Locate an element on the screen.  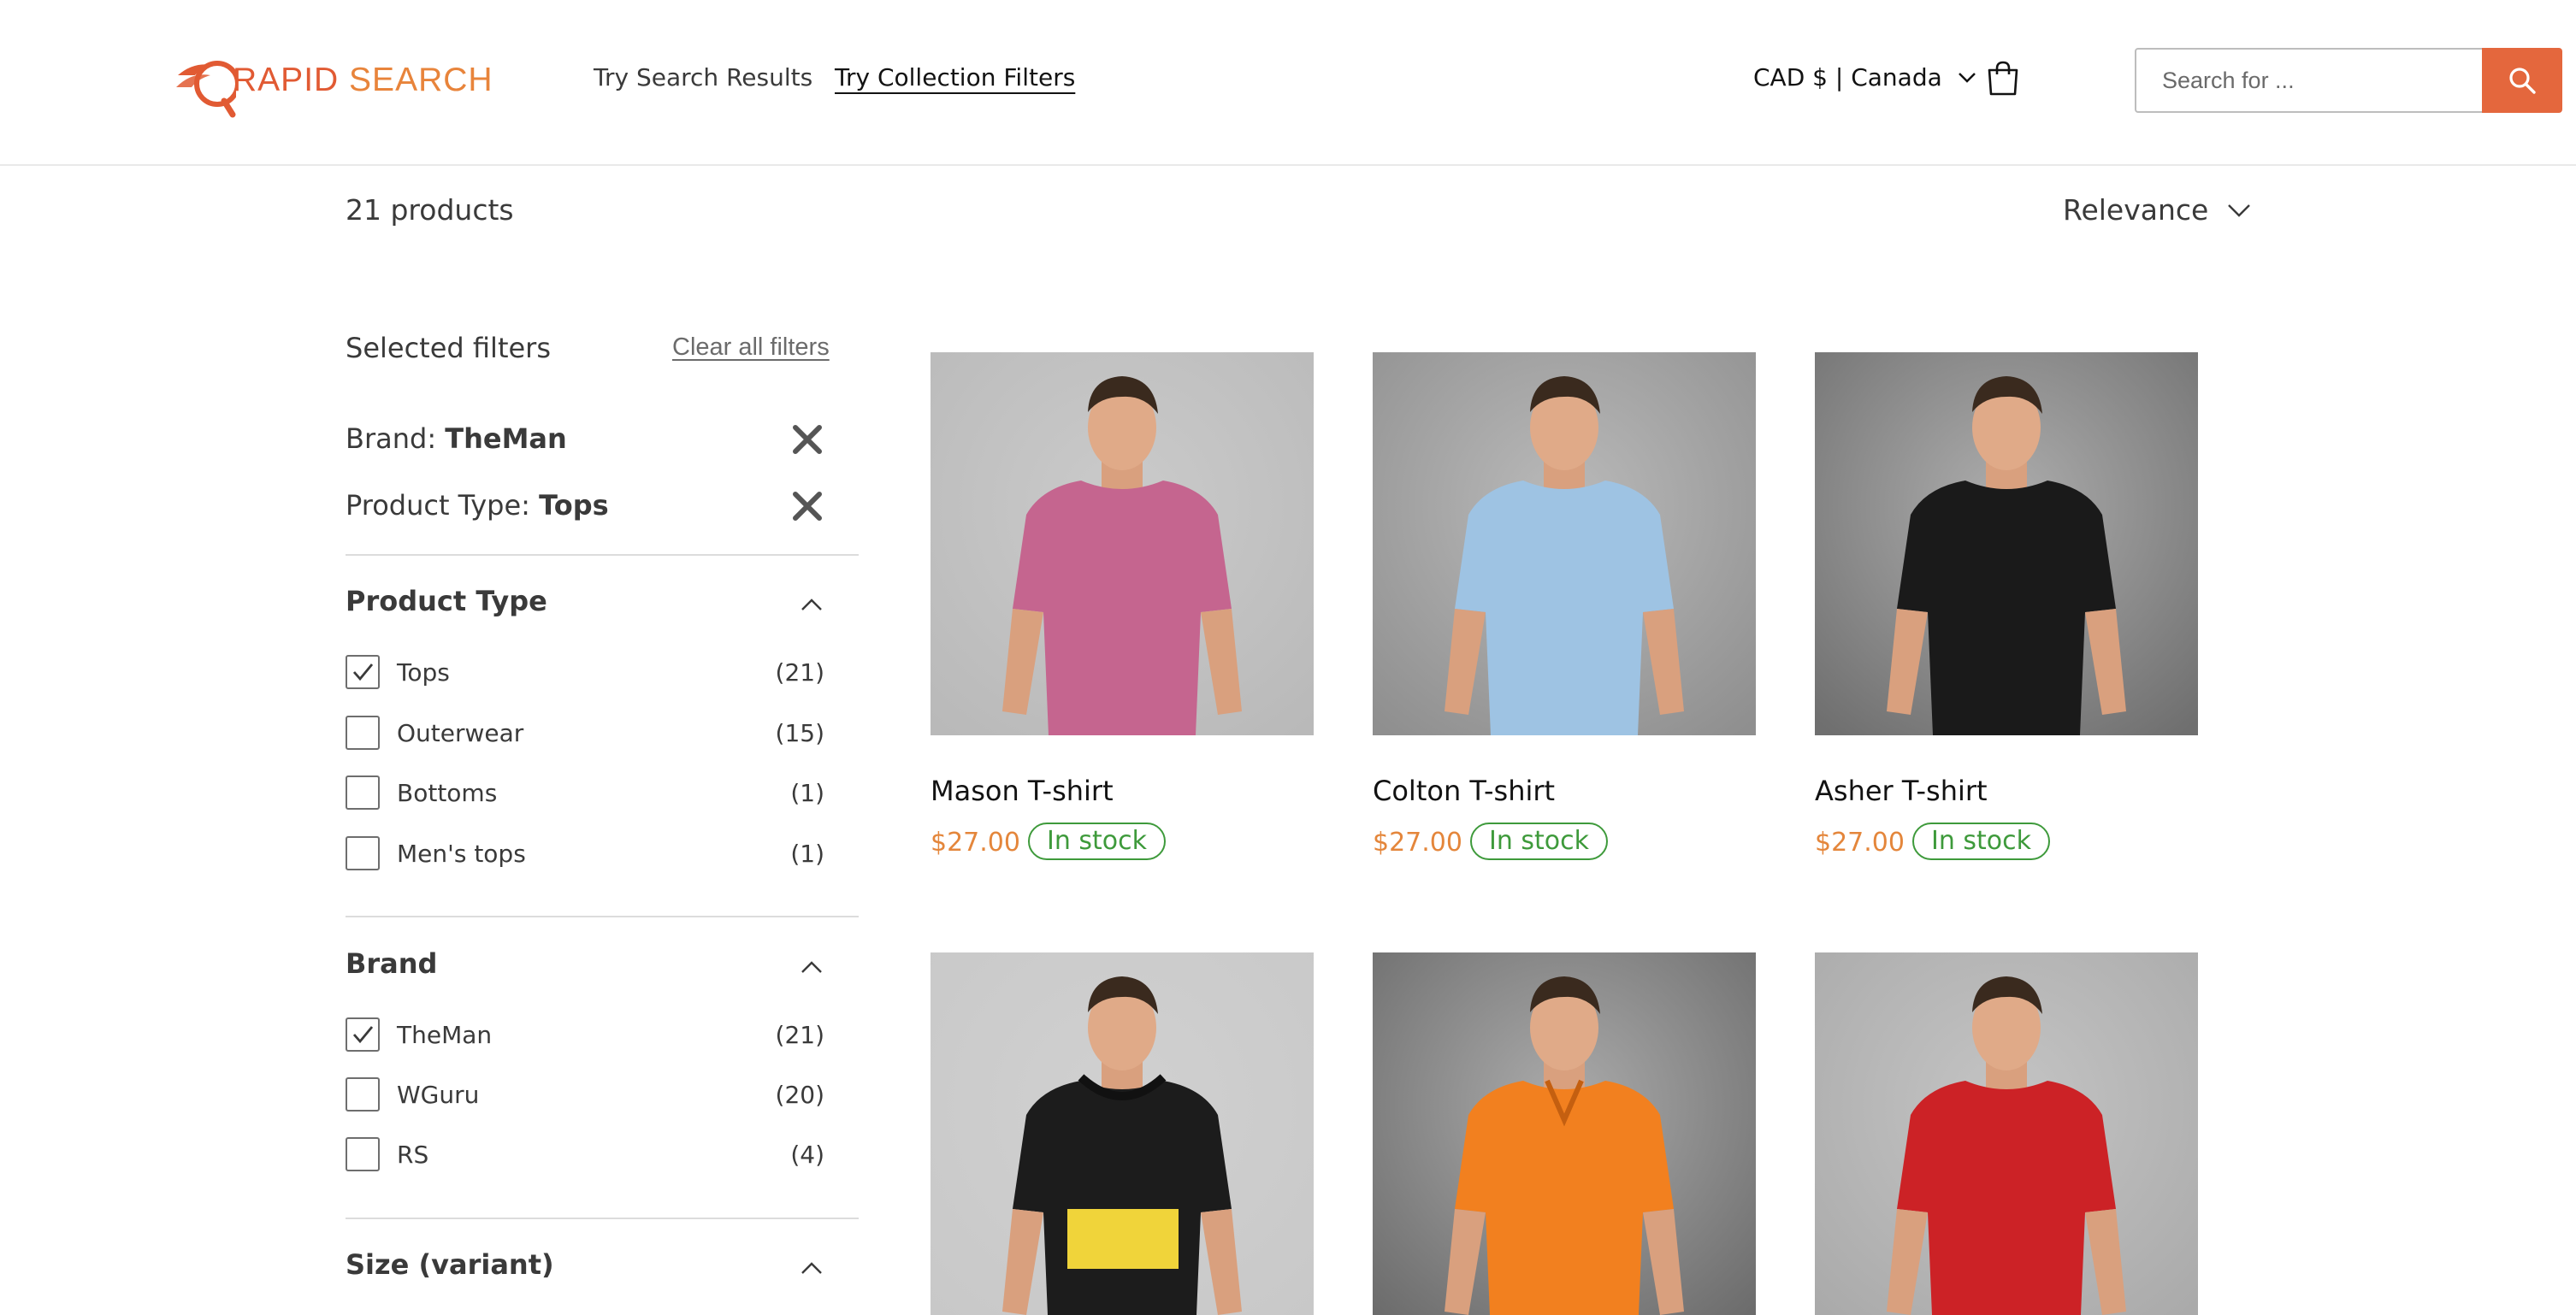
facet-title-brand: Brand is located at coordinates (391, 963).